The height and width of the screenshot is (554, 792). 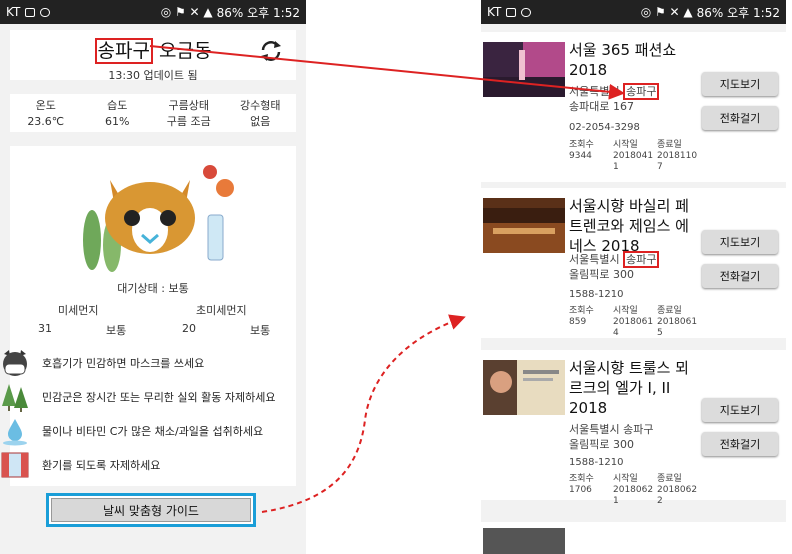 I want to click on temperature-cell: 온도 23.6℃, so click(x=46, y=113).